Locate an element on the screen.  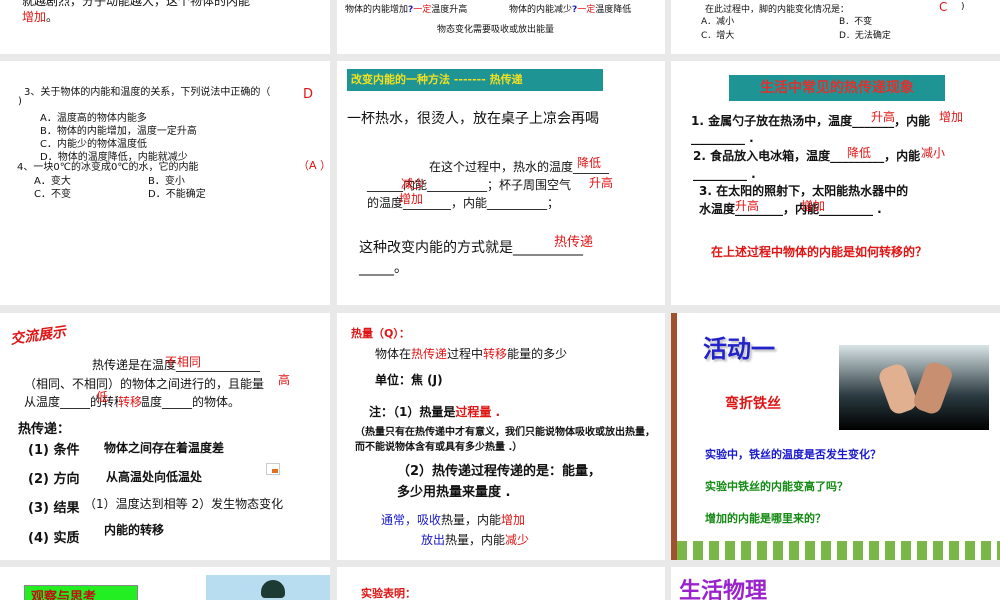
answer: 低 is located at coordinates (102, 397).